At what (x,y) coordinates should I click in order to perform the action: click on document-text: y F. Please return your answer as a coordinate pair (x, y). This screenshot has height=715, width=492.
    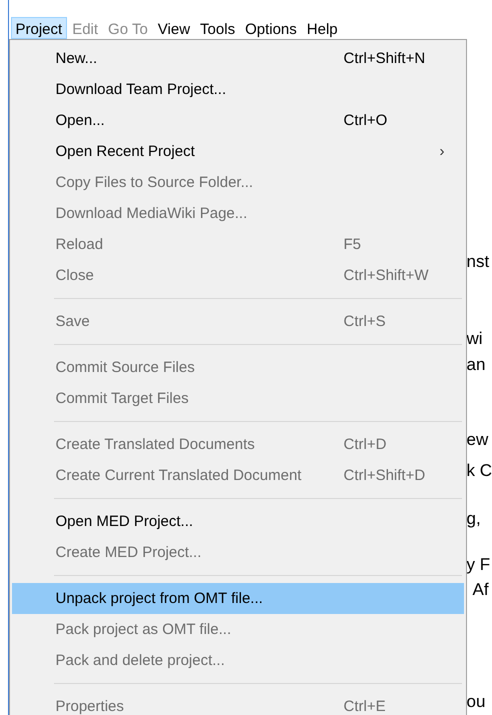
    Looking at the image, I should click on (479, 565).